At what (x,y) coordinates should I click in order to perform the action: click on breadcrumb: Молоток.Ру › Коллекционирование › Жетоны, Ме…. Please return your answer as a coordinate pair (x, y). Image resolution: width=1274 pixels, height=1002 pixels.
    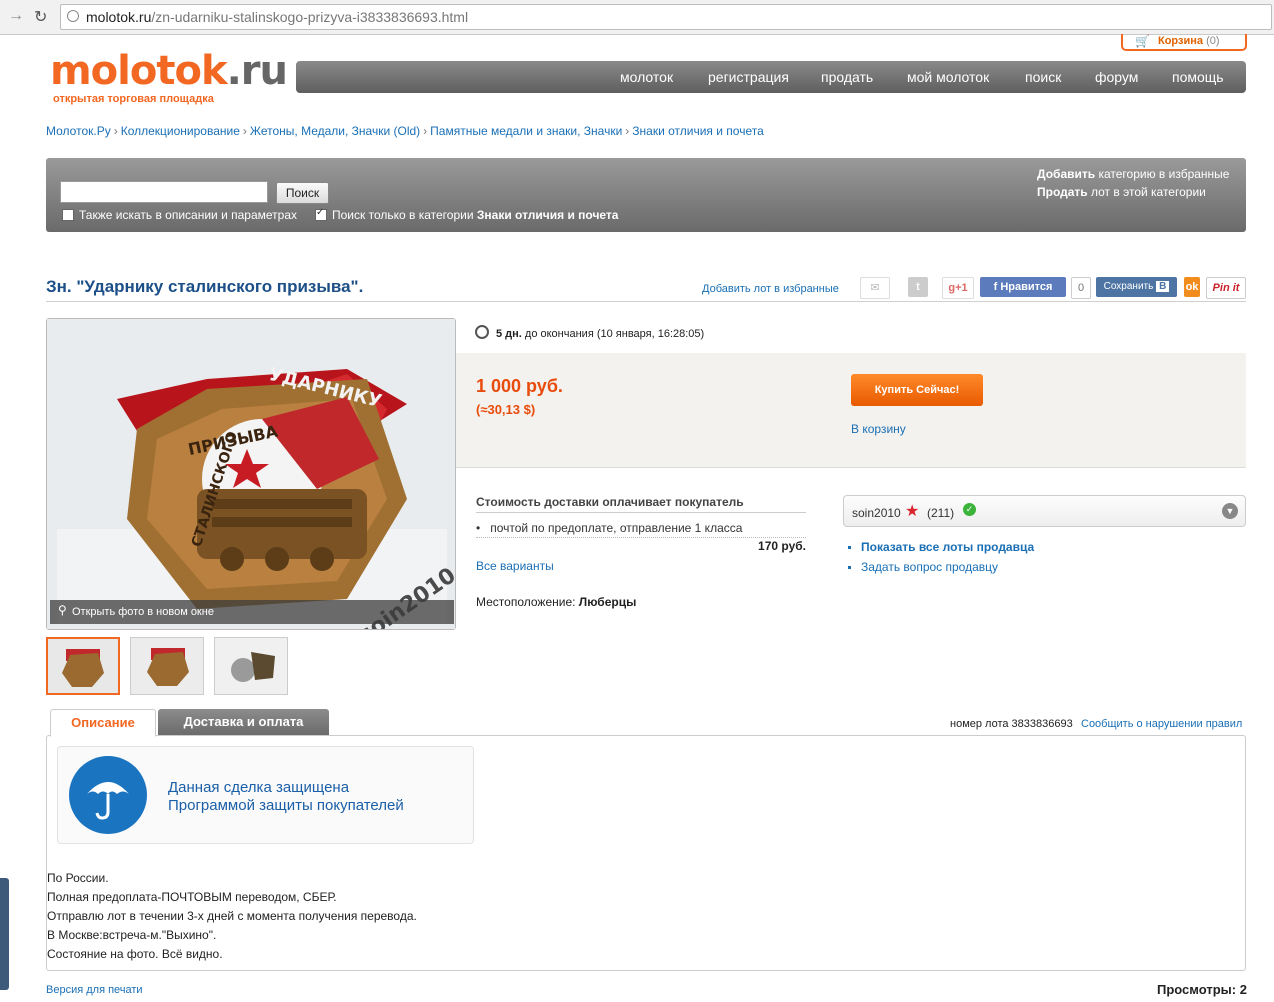
    Looking at the image, I should click on (405, 131).